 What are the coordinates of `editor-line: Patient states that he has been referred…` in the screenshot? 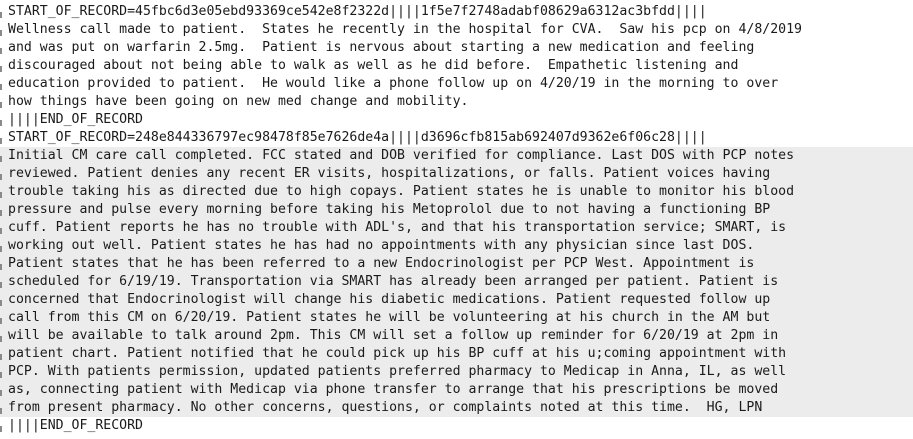 It's located at (456, 264).